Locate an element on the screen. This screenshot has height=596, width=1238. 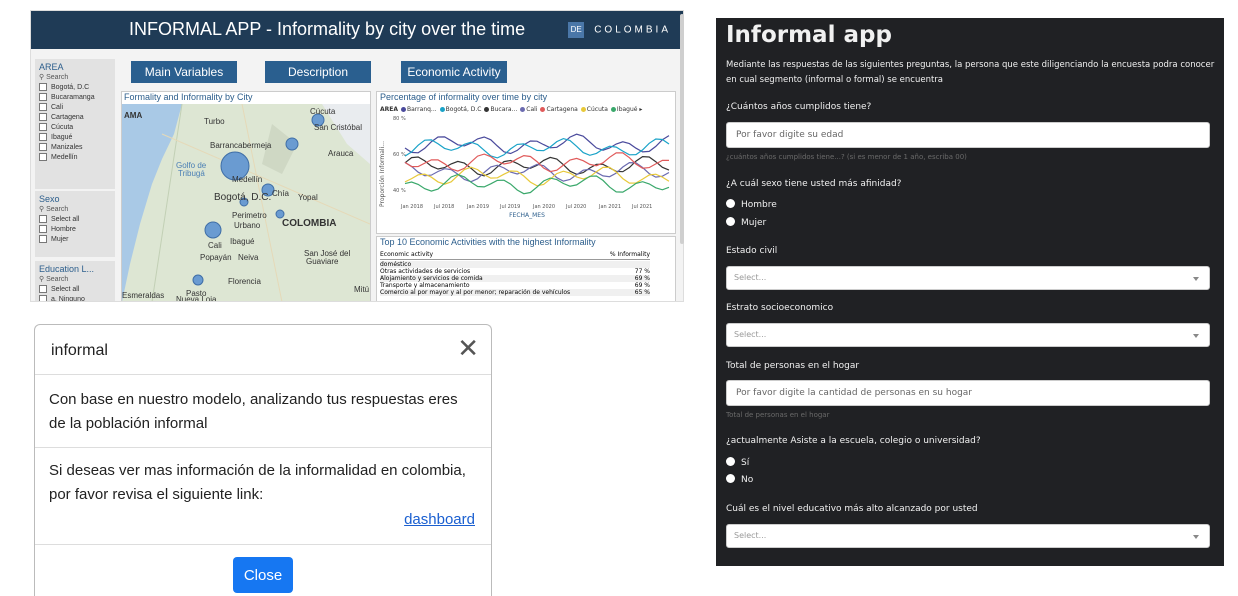
area-option: Cartagena is located at coordinates (75, 118).